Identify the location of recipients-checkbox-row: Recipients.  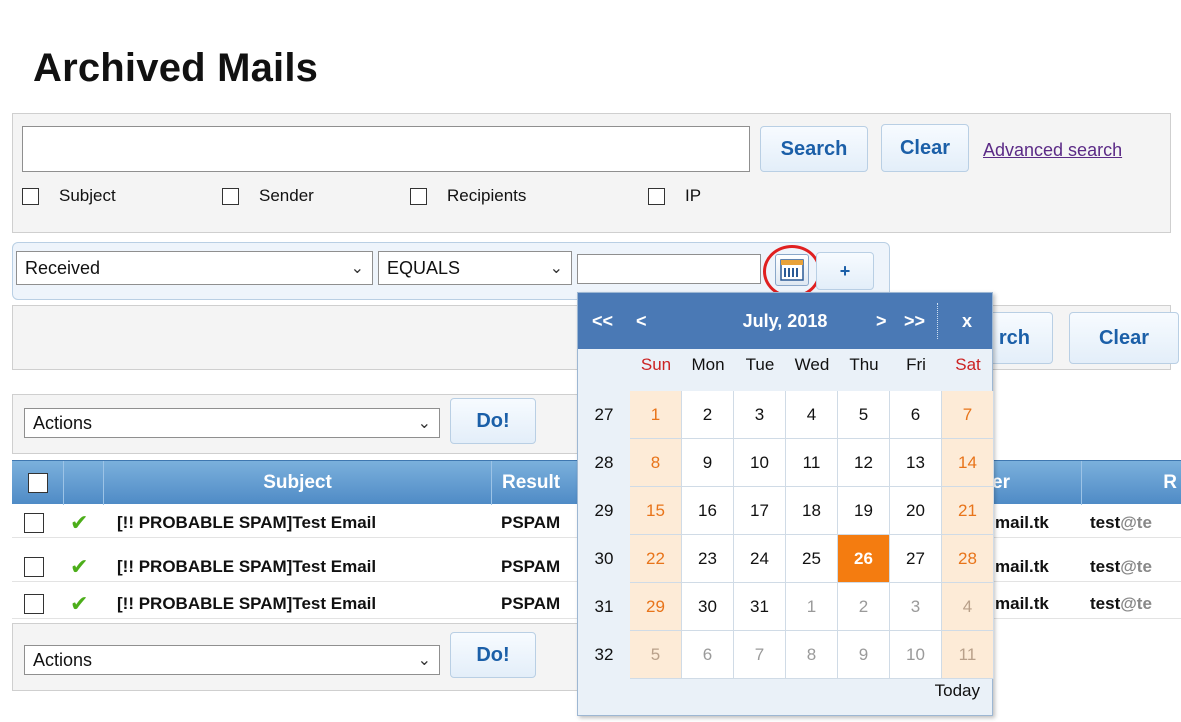
(468, 196).